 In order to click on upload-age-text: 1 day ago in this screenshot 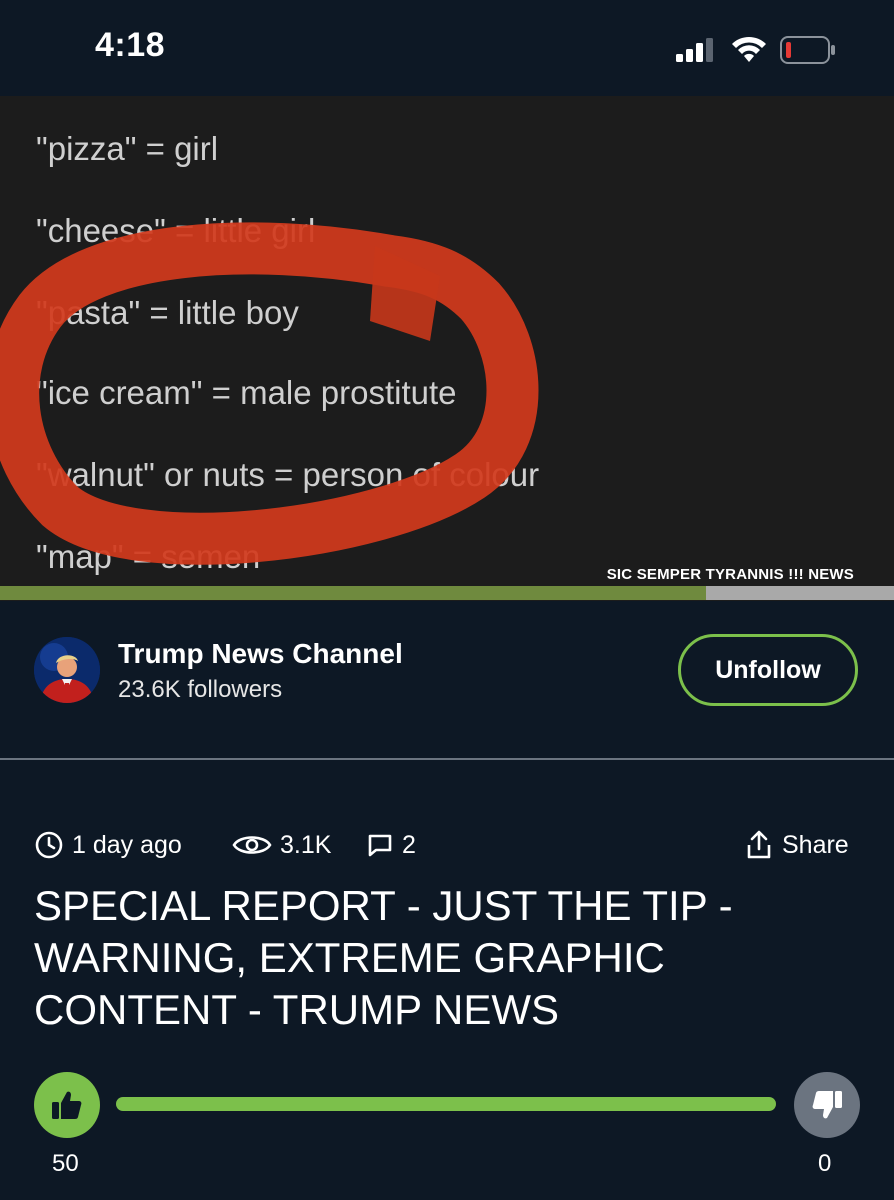, I will do `click(127, 844)`.